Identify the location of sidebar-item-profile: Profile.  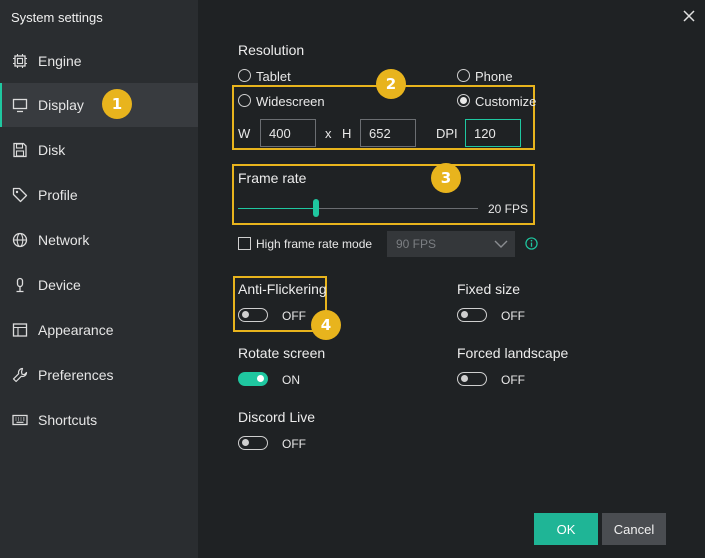
(99, 195).